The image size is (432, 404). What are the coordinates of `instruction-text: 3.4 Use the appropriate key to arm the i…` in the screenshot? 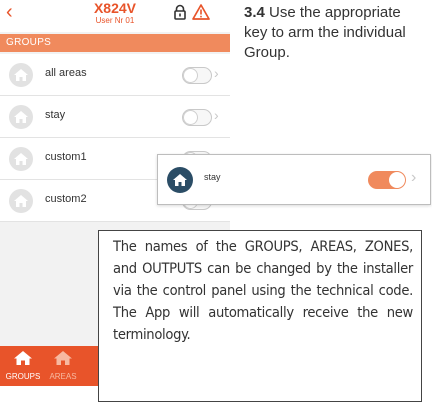 It's located at (334, 33).